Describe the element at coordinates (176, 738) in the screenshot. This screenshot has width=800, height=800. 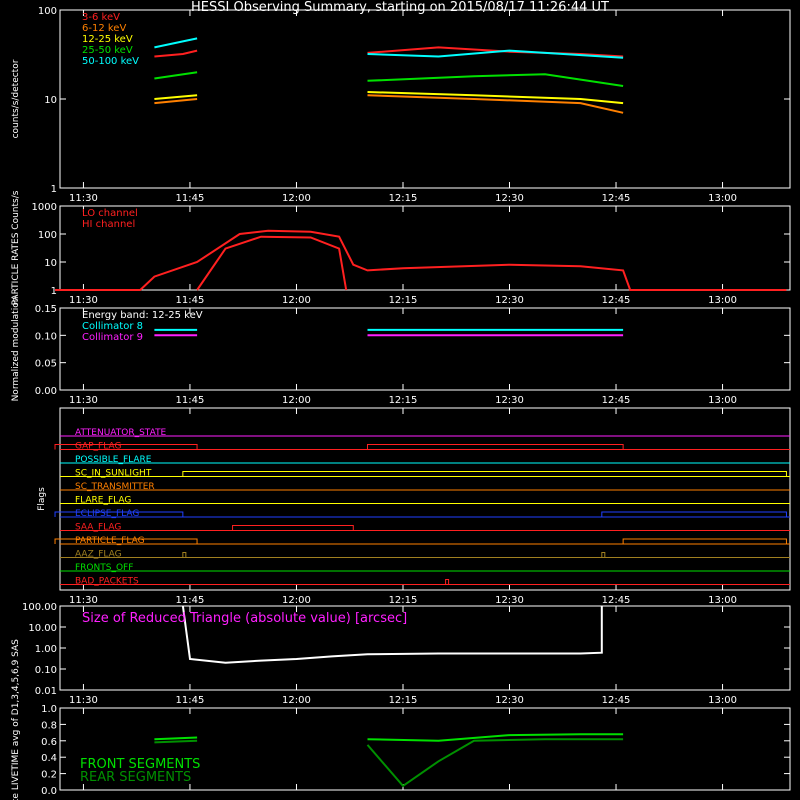
I see `series-front-segments` at that location.